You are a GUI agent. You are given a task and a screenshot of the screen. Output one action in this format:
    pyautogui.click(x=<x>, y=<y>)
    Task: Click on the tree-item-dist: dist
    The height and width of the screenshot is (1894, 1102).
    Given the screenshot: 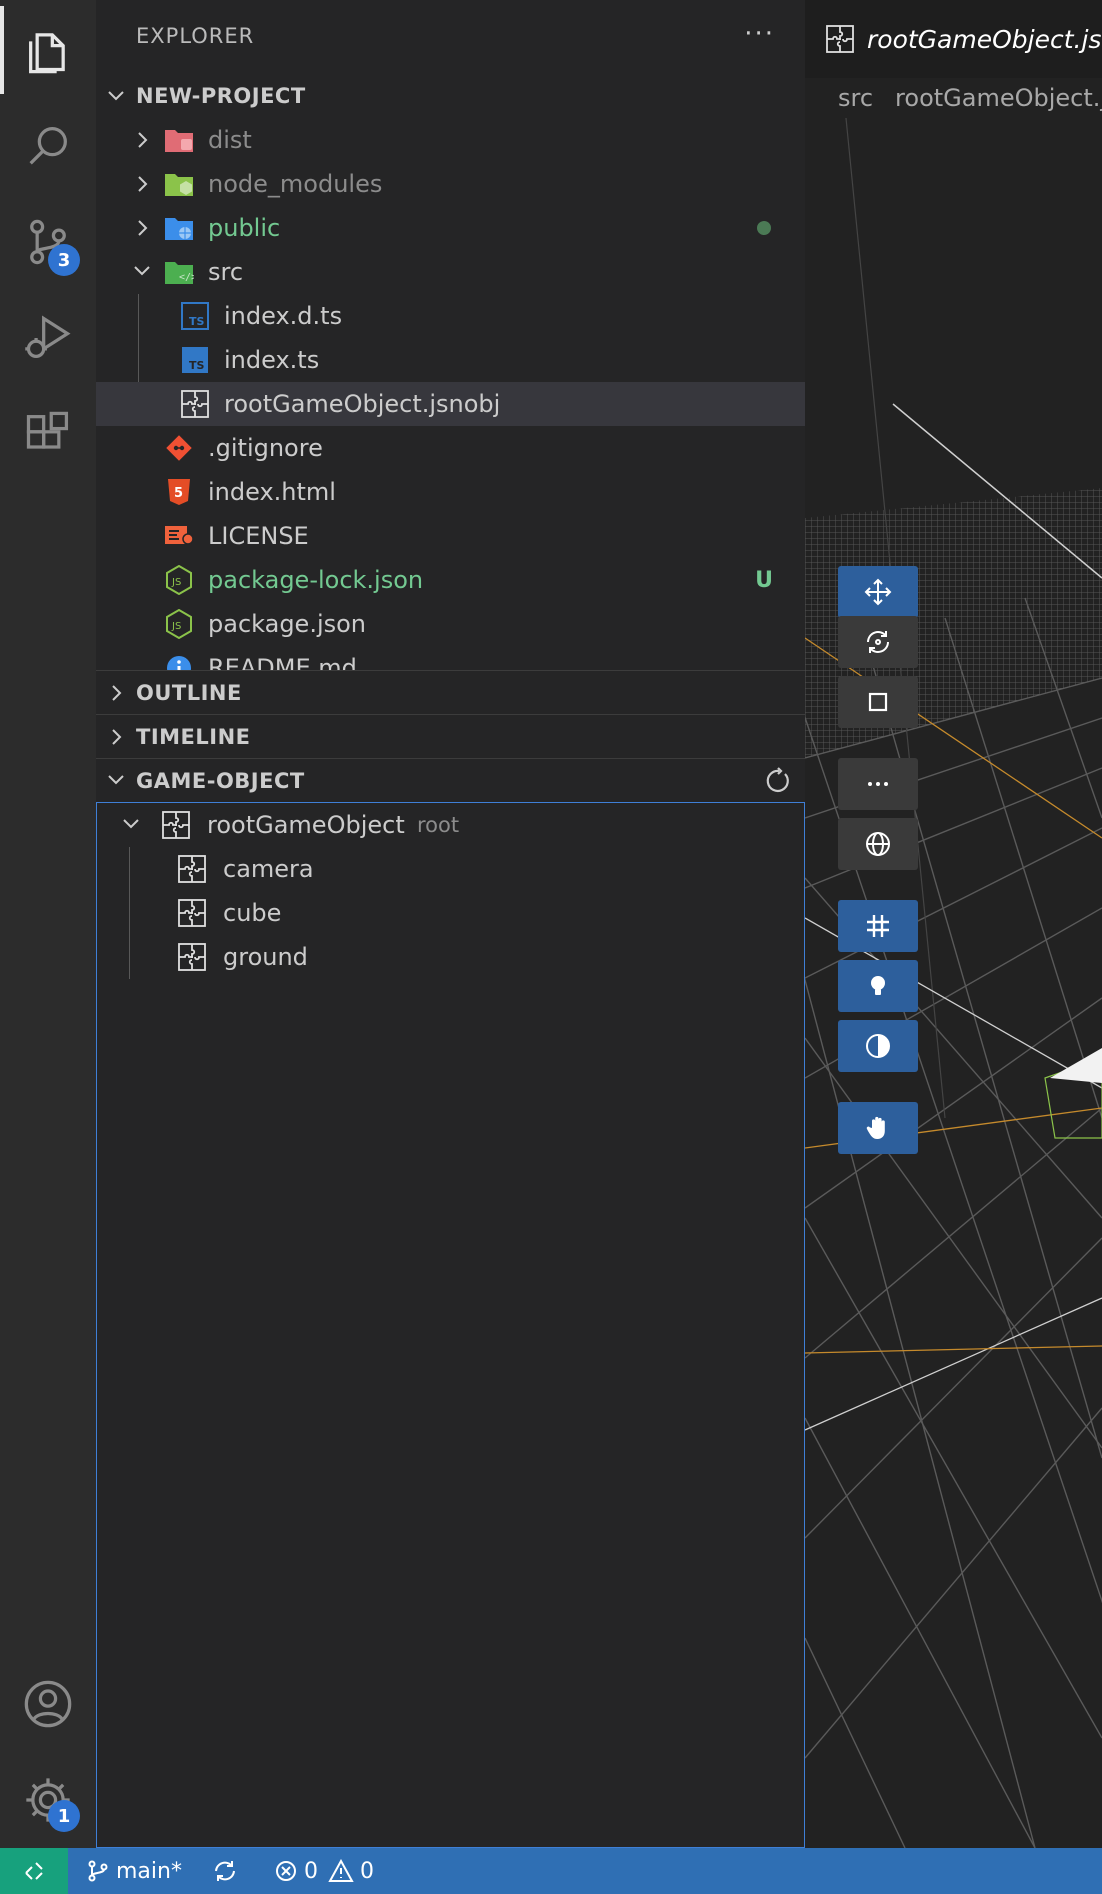 What is the action you would take?
    pyautogui.click(x=450, y=140)
    